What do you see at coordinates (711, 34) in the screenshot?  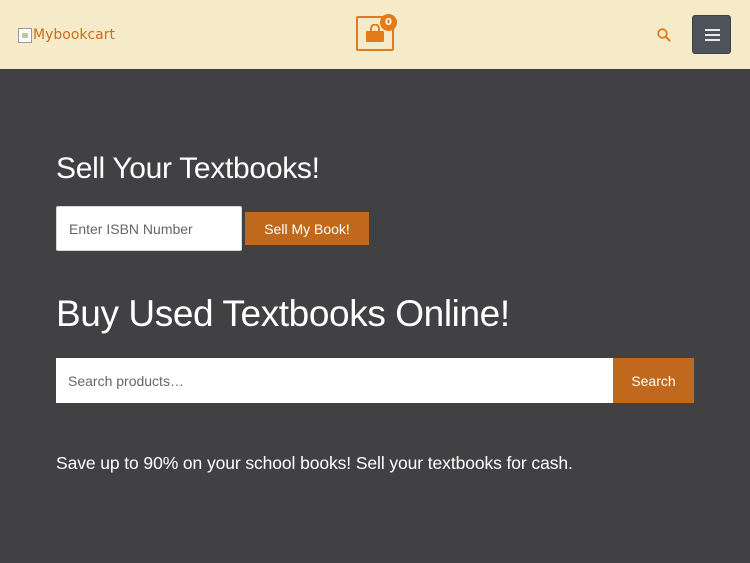 I see `hamburger-menu-button` at bounding box center [711, 34].